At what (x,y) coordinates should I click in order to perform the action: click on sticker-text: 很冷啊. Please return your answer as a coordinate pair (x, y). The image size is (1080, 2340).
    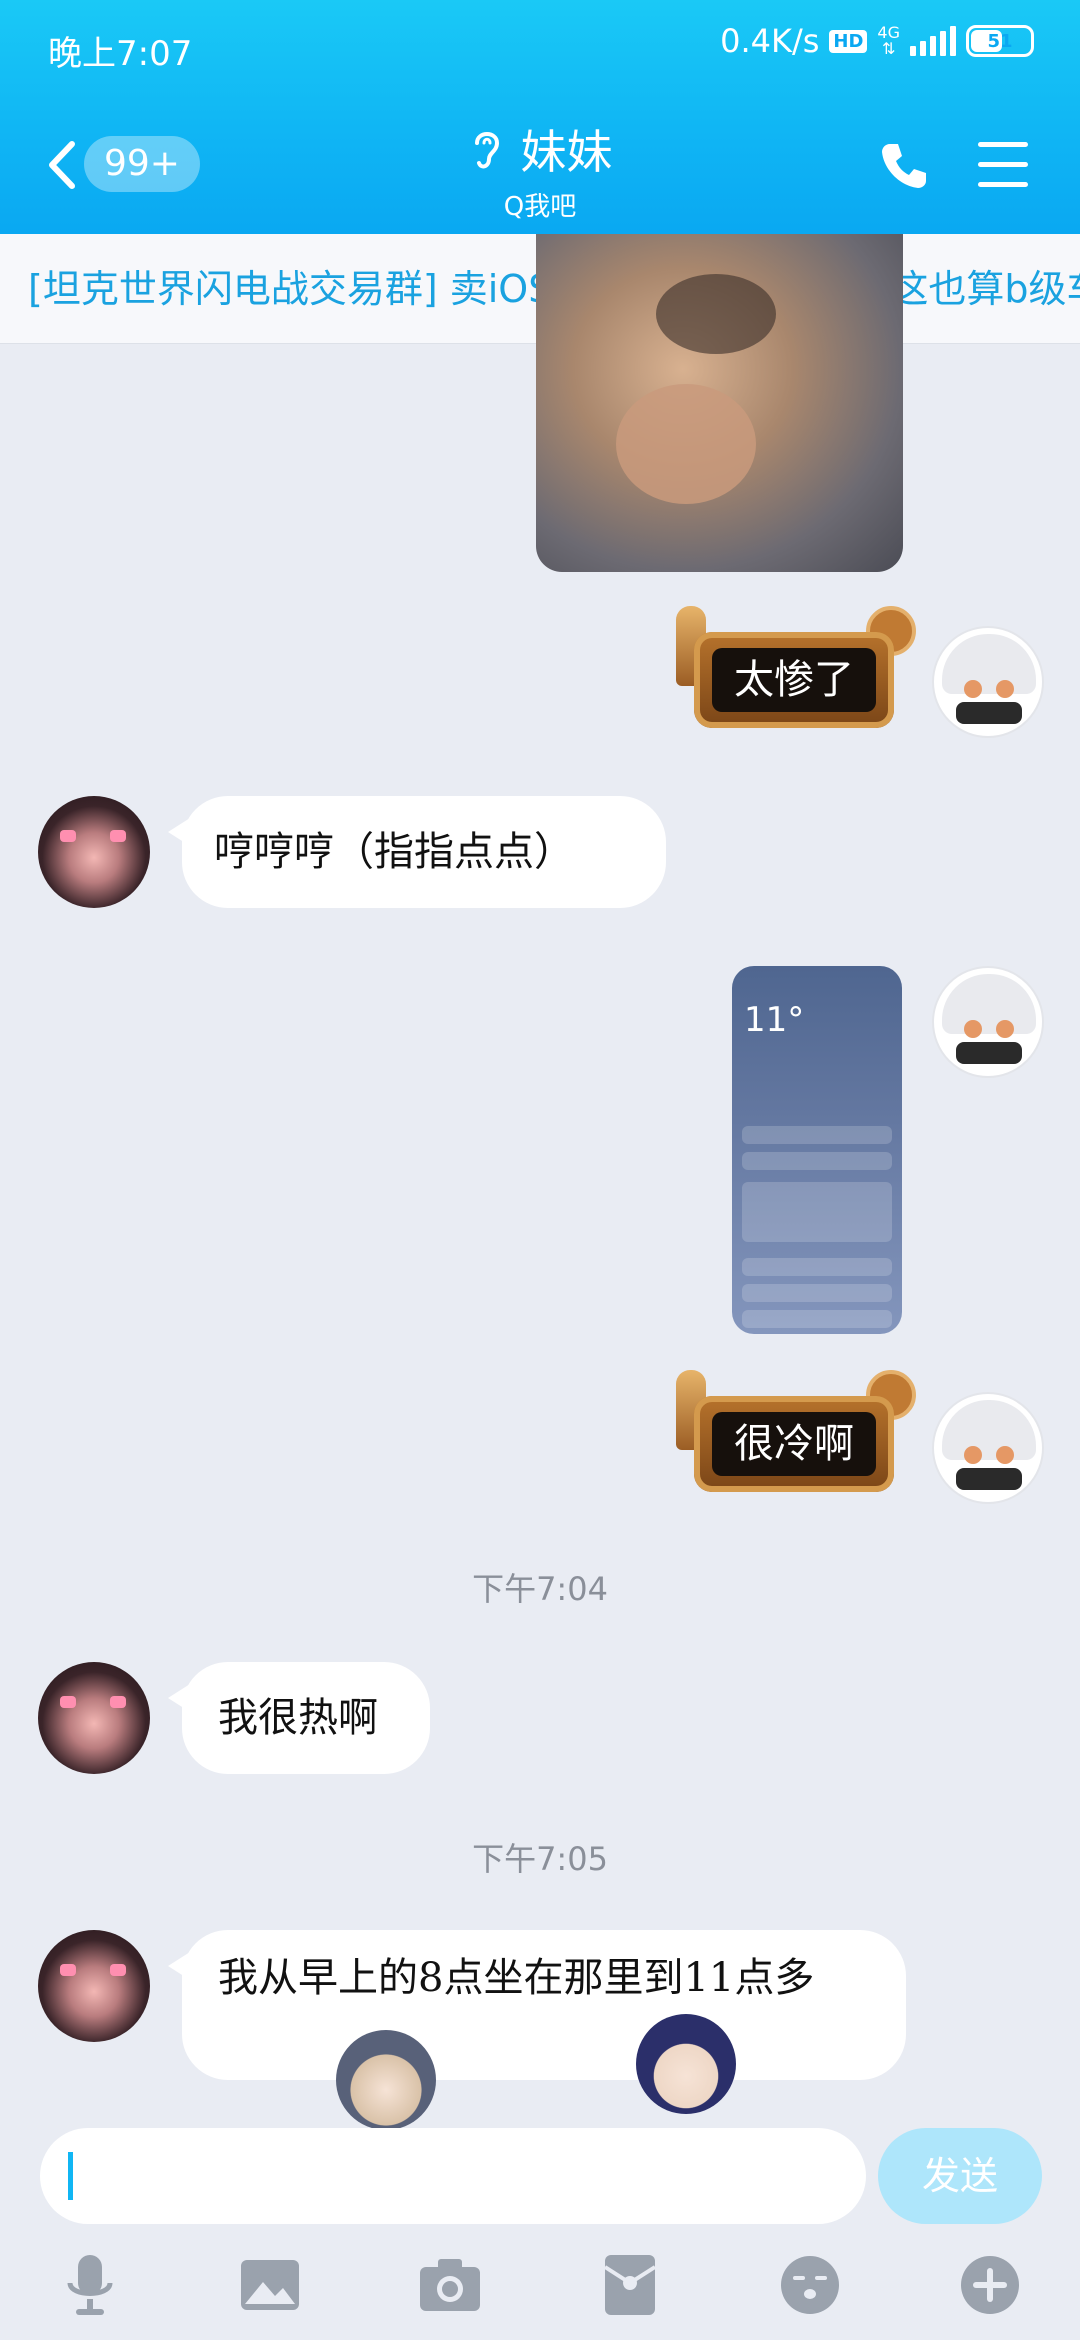
    Looking at the image, I should click on (794, 1444).